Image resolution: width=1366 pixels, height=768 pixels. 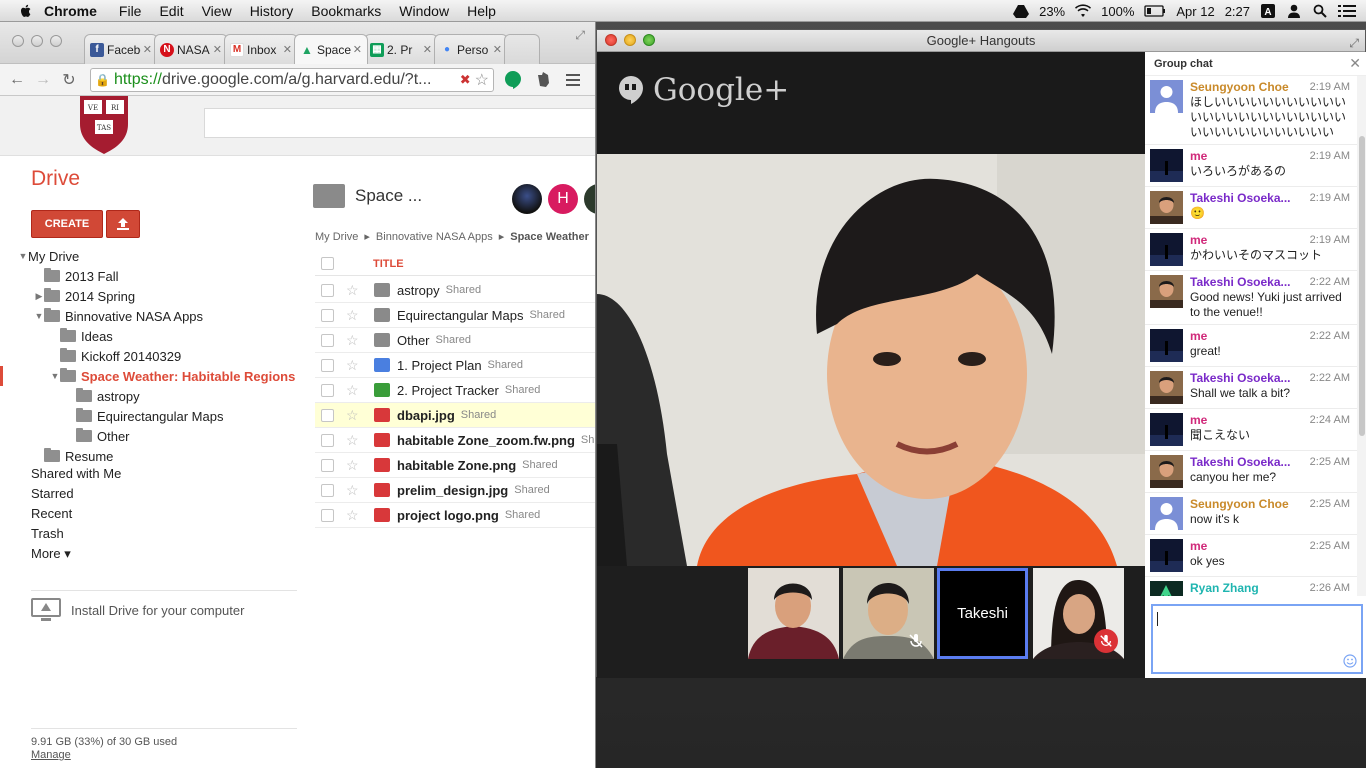 What do you see at coordinates (399, 123) in the screenshot?
I see `drive-search-input` at bounding box center [399, 123].